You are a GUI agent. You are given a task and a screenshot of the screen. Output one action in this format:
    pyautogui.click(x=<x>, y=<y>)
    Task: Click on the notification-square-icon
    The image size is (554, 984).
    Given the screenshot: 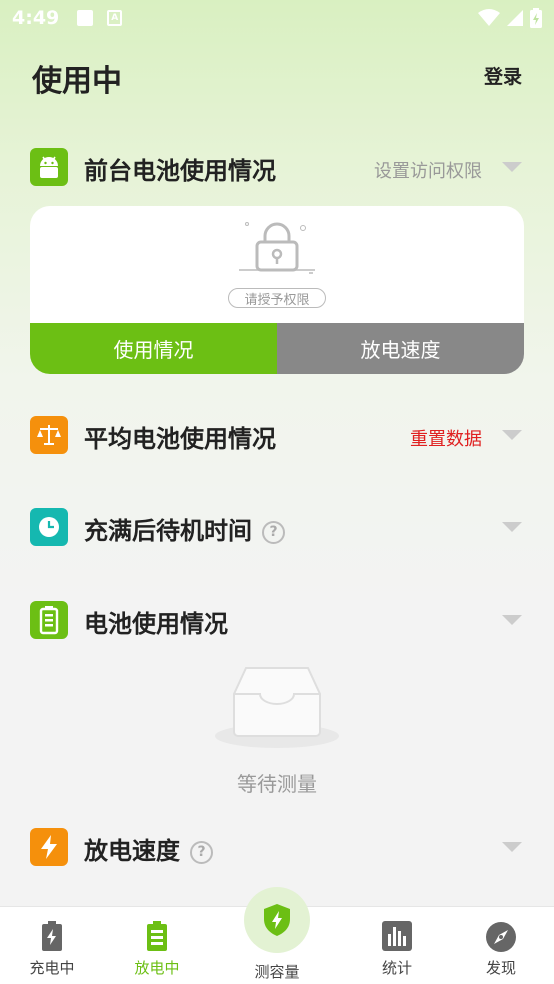 What is the action you would take?
    pyautogui.click(x=85, y=18)
    